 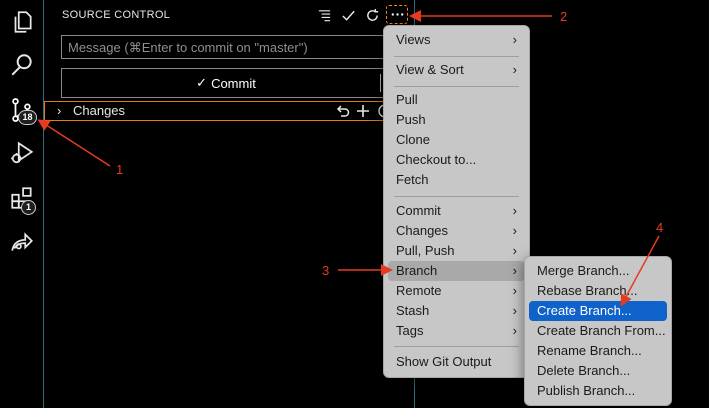 I want to click on commit-check-glyph: ✓, so click(x=202, y=82).